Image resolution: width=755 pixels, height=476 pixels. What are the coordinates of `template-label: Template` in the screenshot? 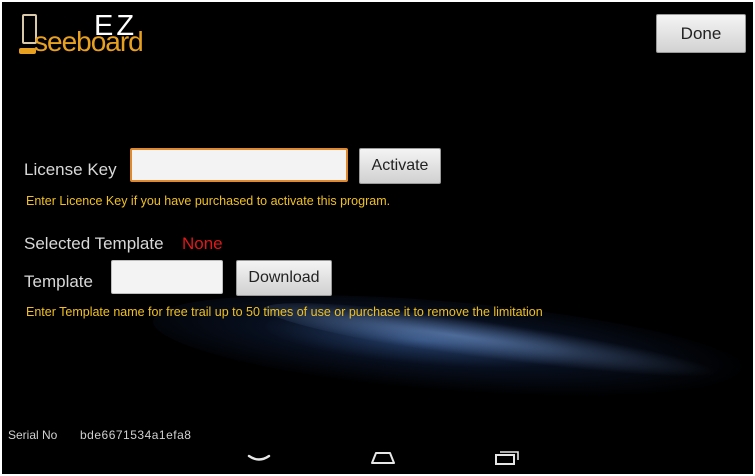 It's located at (58, 281).